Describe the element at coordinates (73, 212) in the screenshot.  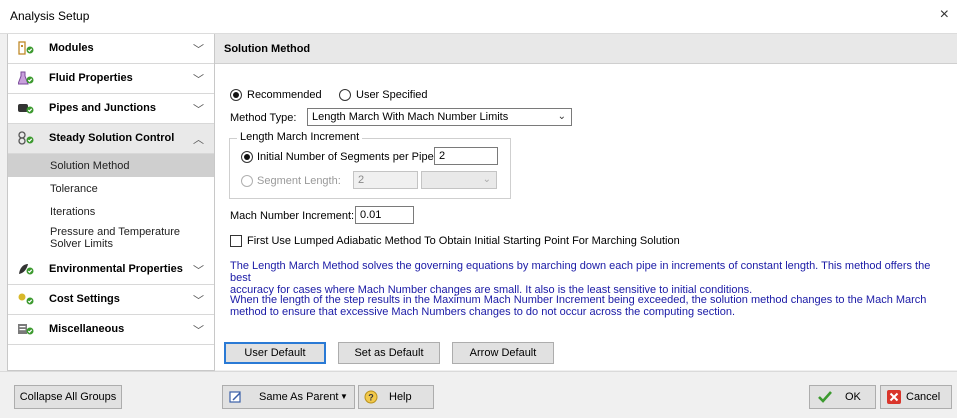
I see `sidebar-item-label: Iterations` at that location.